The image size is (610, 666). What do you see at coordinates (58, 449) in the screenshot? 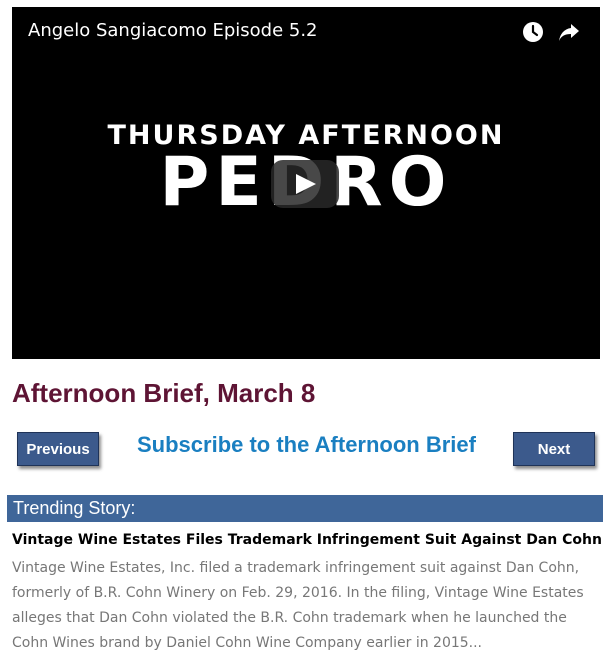
I see `previous-button: Previous` at bounding box center [58, 449].